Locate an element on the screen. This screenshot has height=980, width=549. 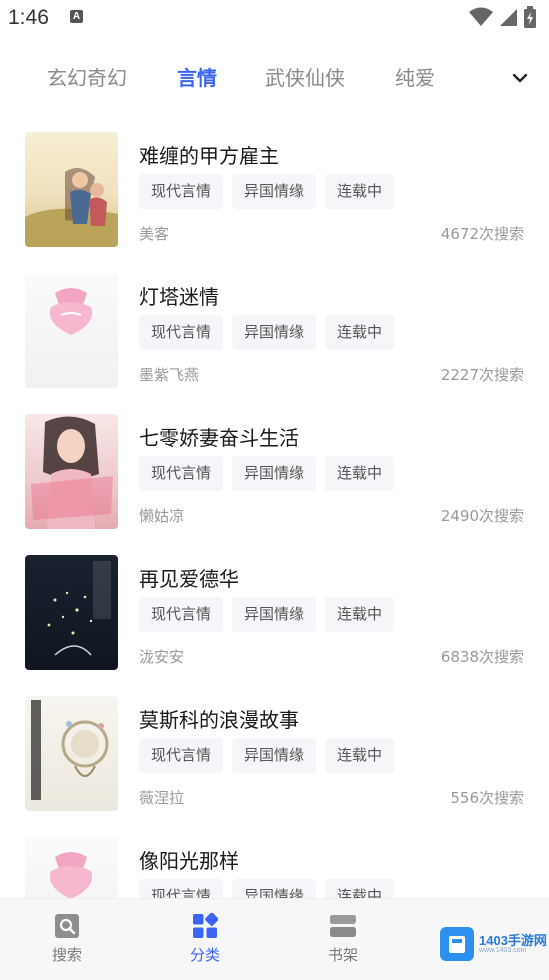
book-title: 灯塔迷情 is located at coordinates (179, 297).